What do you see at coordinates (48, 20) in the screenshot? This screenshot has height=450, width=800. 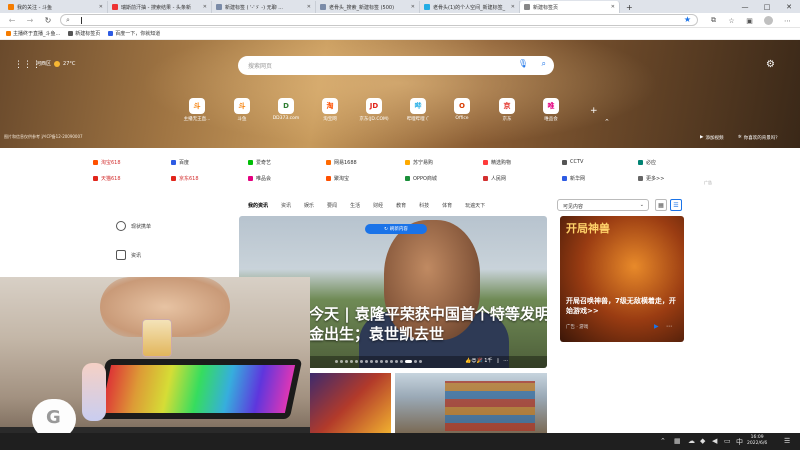 I see `refresh-button: ↻` at bounding box center [48, 20].